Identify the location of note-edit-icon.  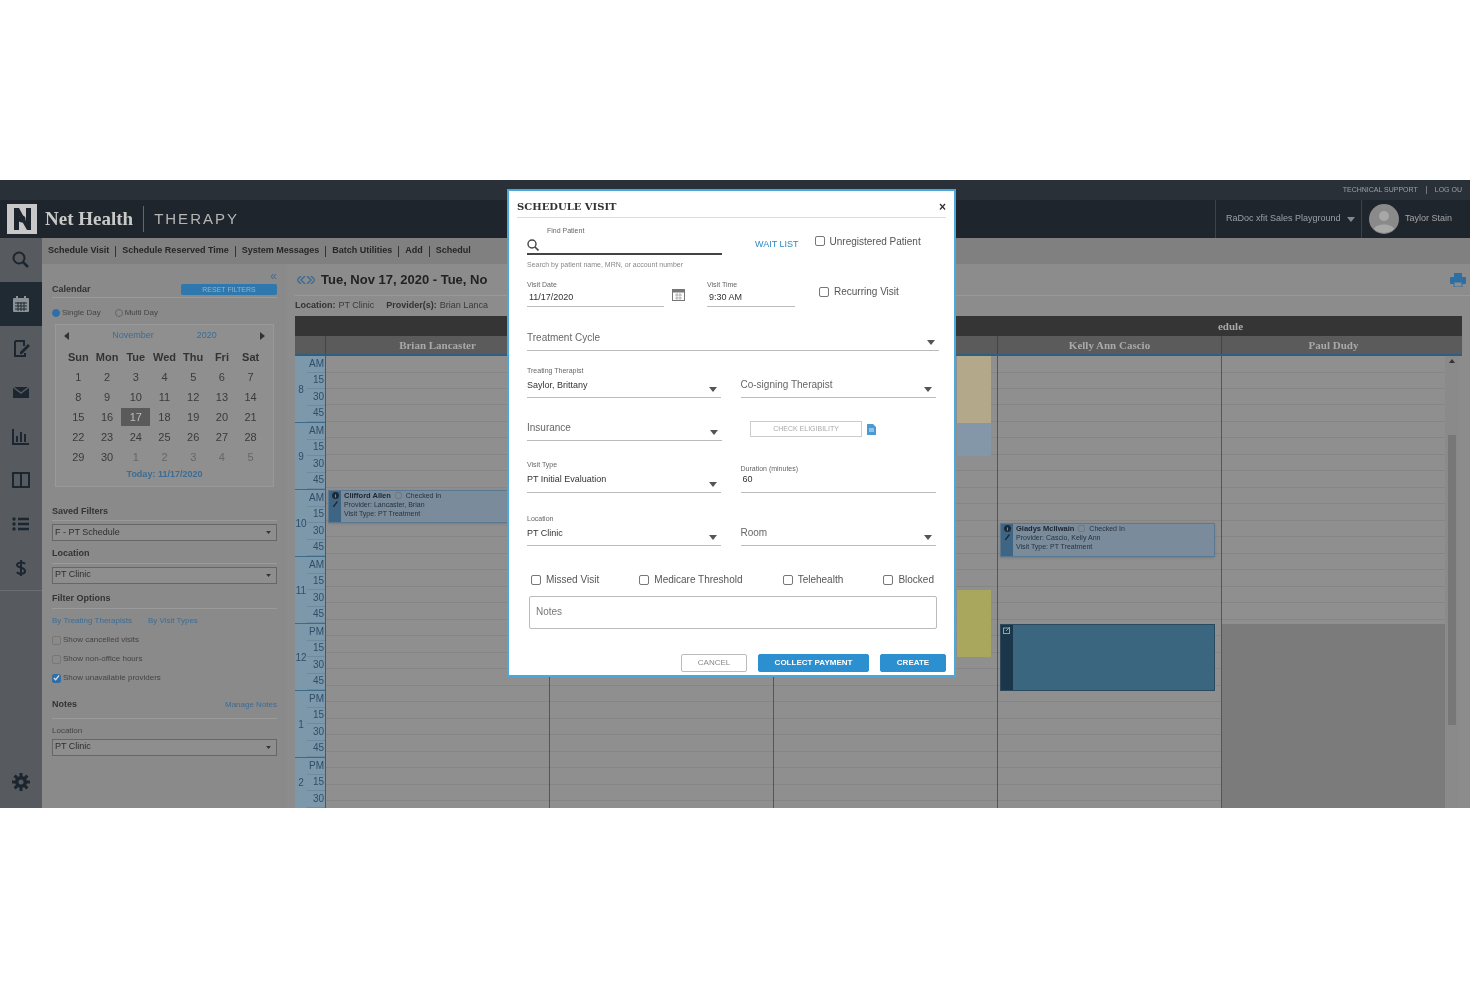
(1007, 630).